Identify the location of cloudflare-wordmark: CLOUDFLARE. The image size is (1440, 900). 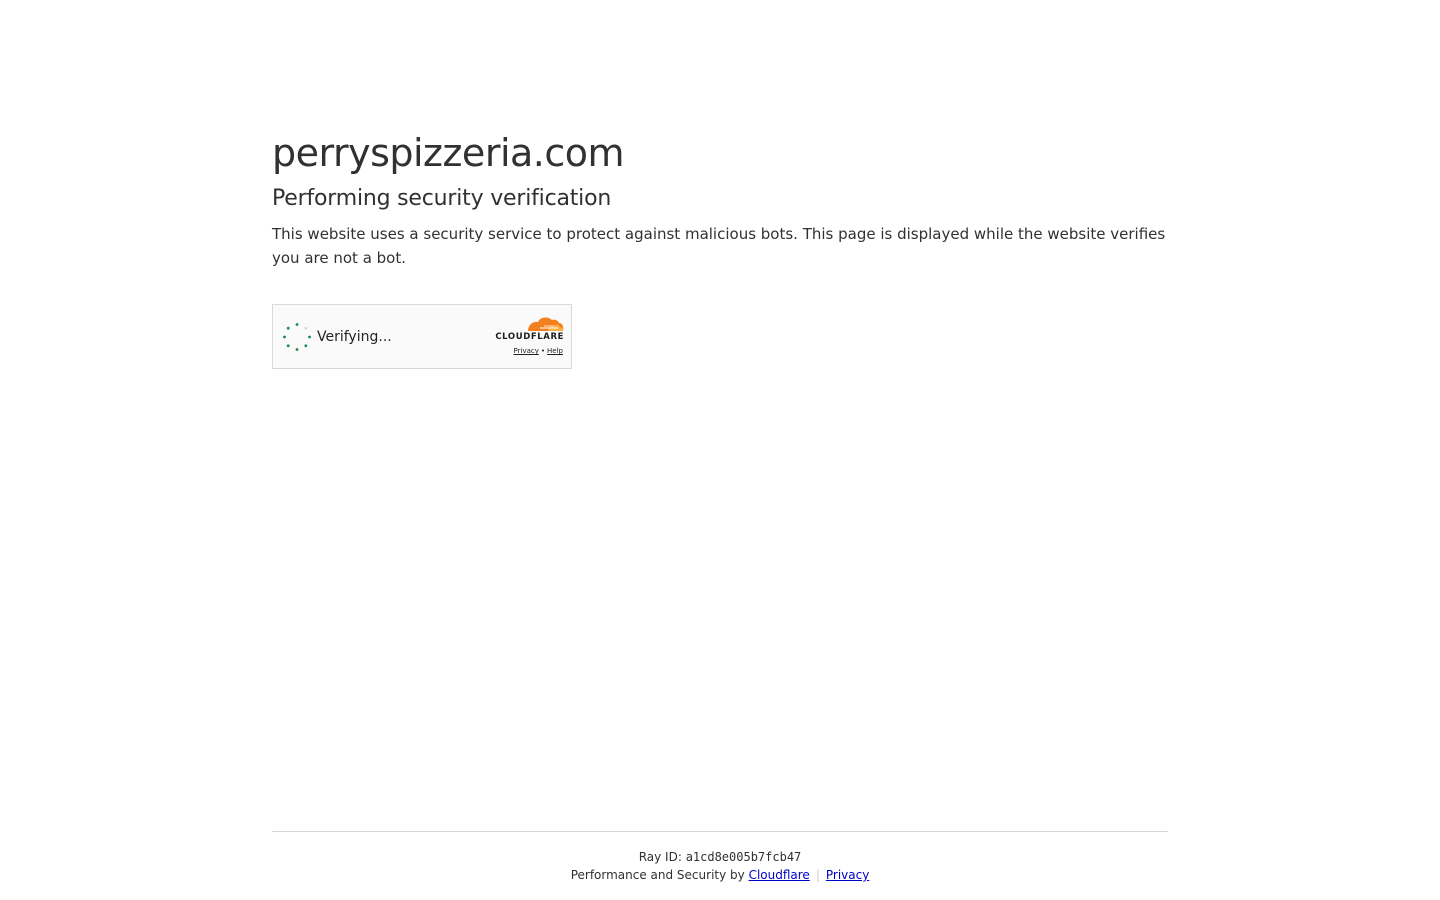
(529, 337).